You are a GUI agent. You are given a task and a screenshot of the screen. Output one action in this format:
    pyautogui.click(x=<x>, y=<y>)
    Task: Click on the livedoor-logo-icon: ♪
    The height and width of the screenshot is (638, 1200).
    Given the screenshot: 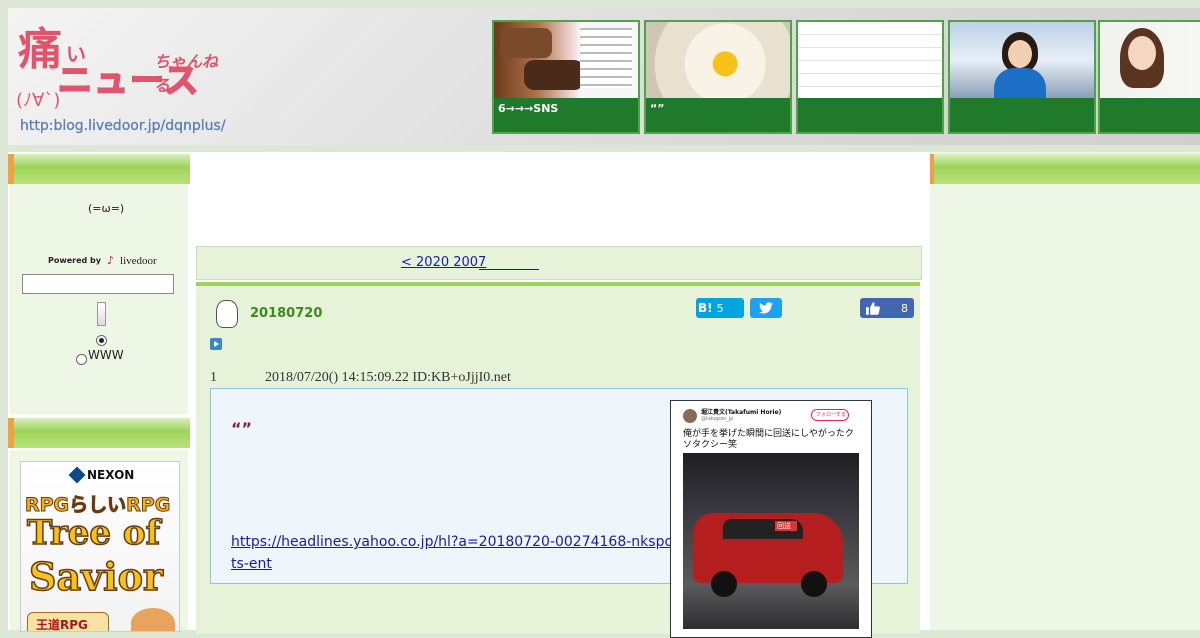 What is the action you would take?
    pyautogui.click(x=111, y=260)
    